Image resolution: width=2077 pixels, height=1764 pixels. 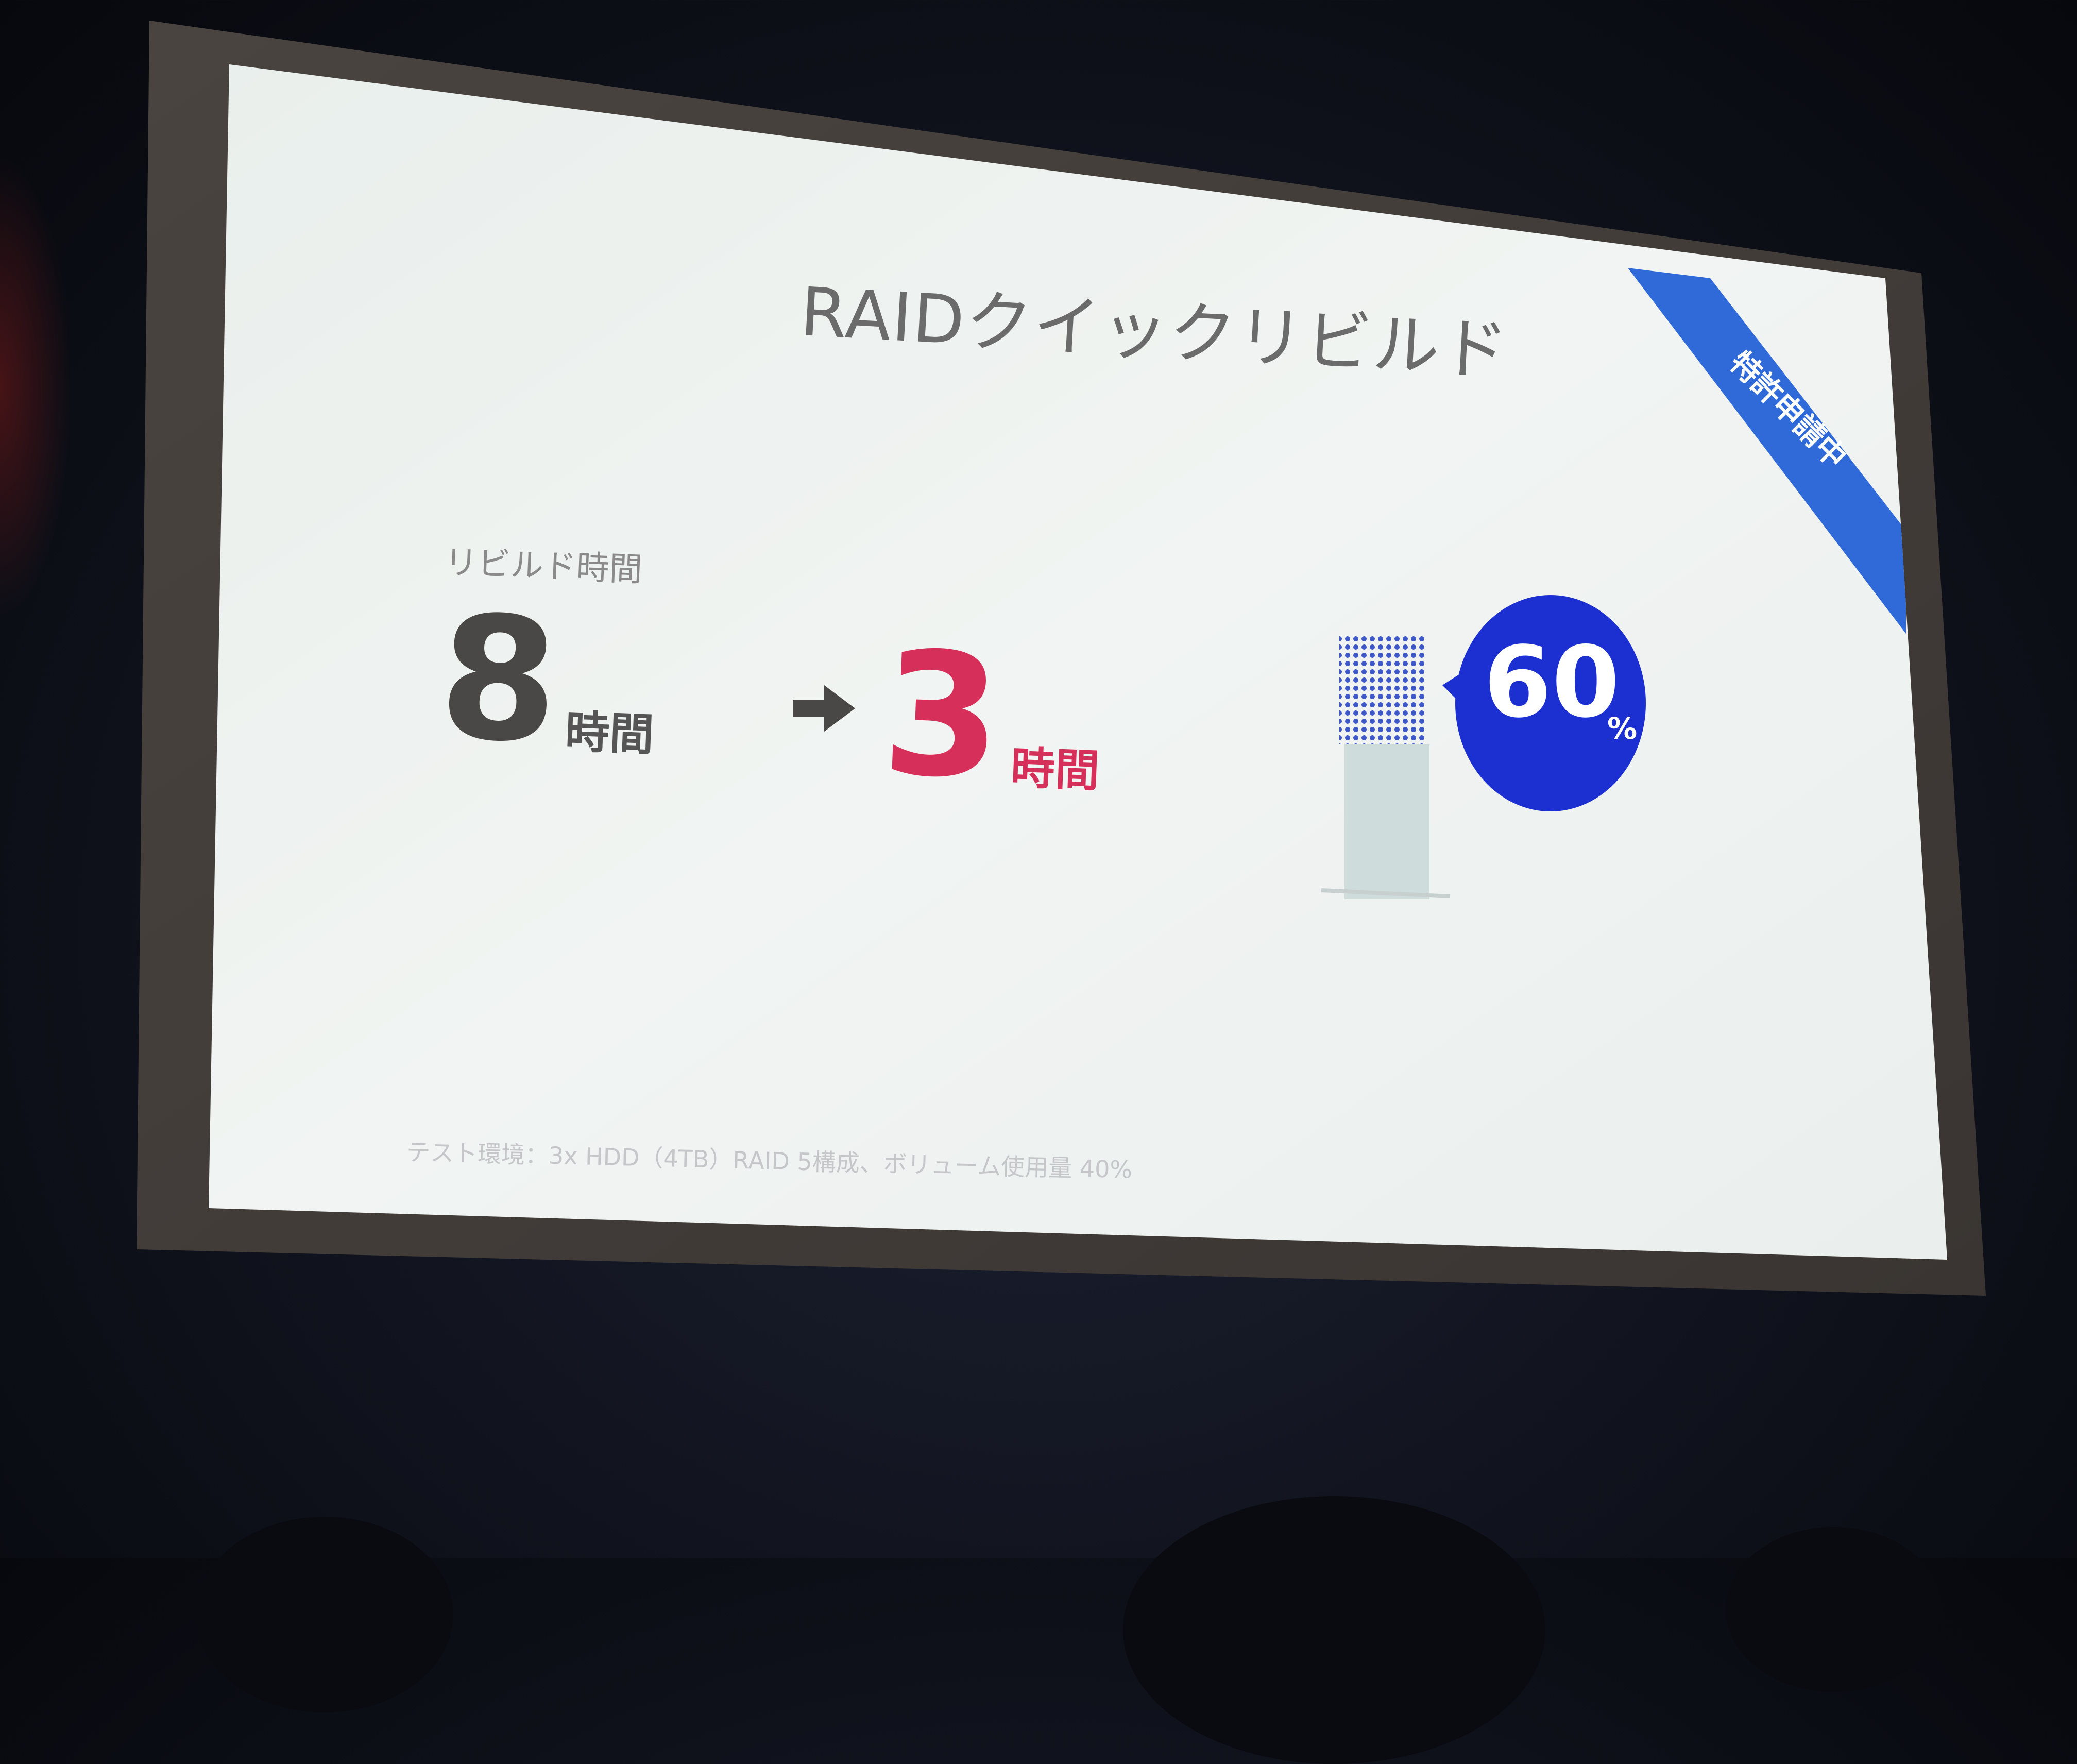 I want to click on after-unit: 時間, so click(x=1055, y=770).